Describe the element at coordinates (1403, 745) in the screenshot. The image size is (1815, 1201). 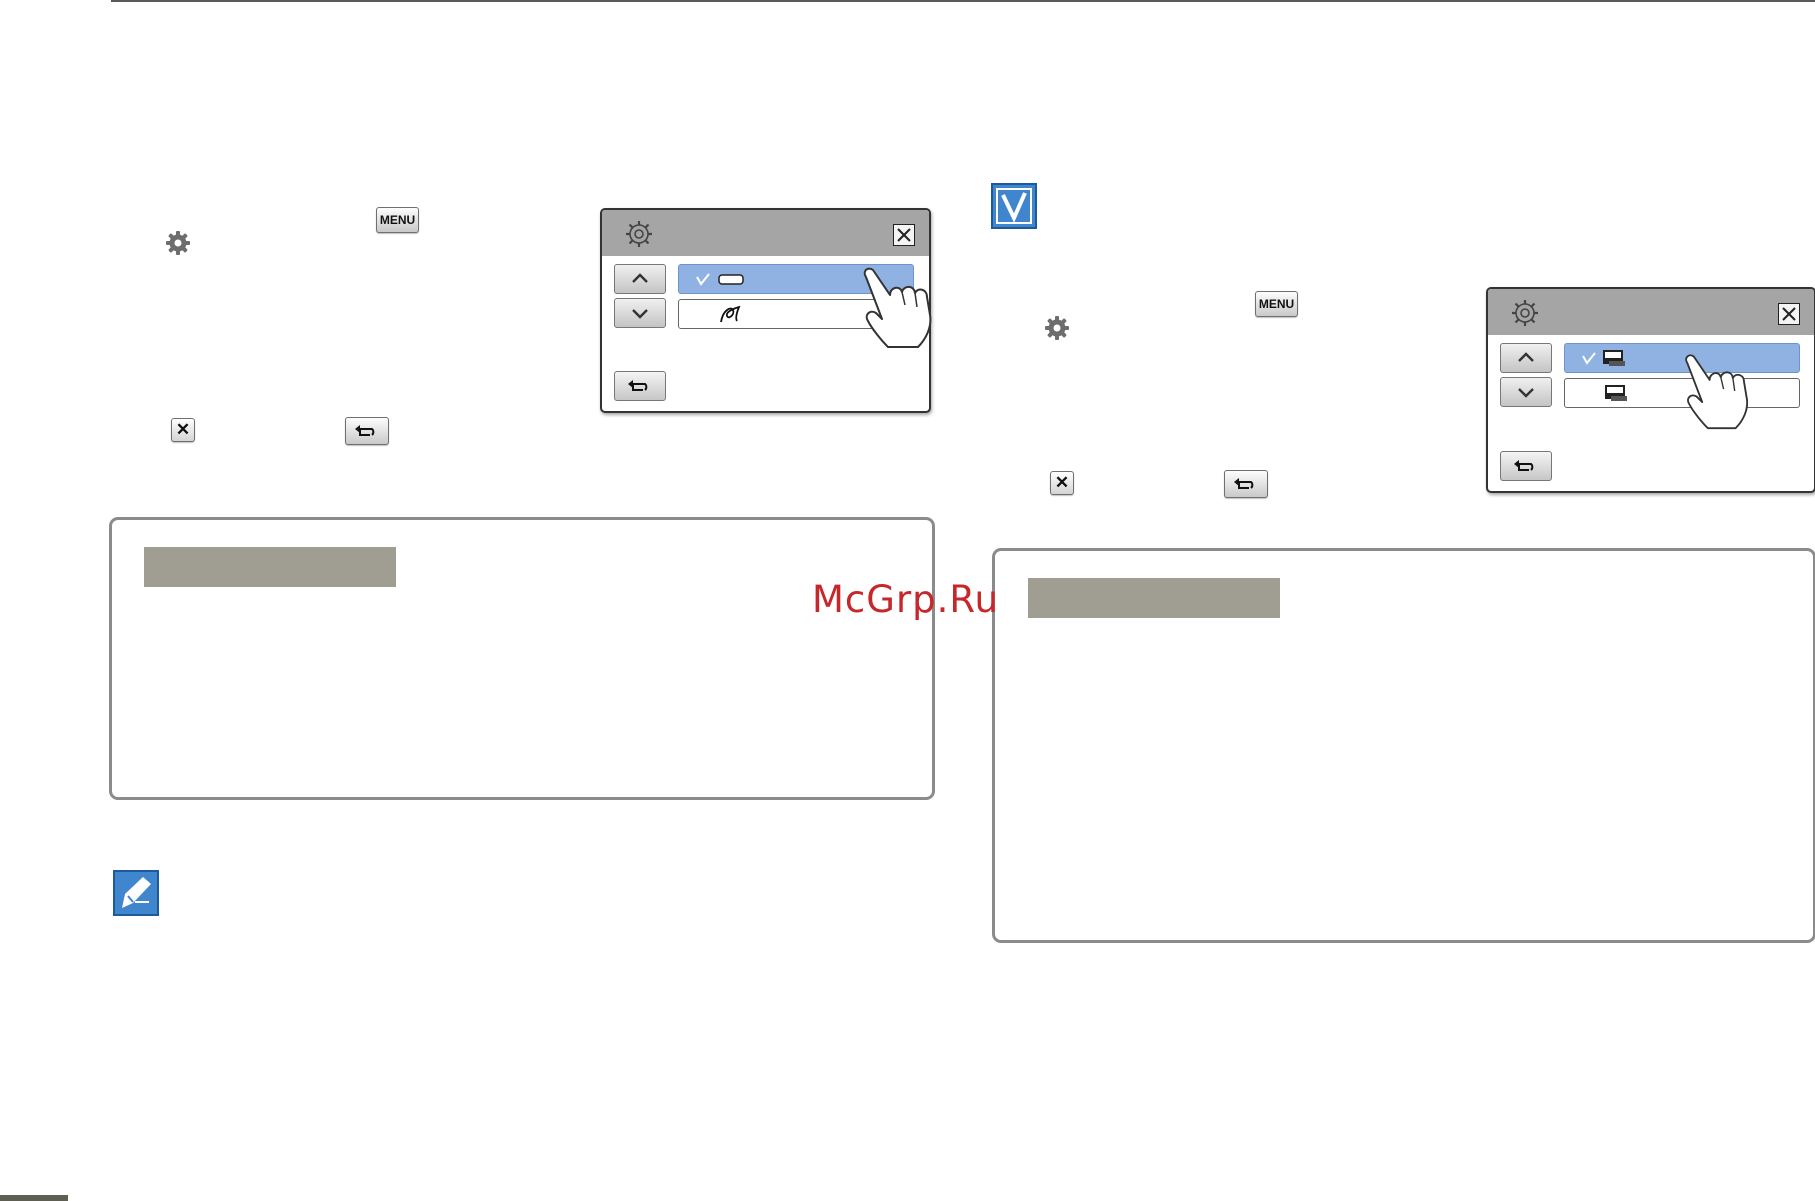
I see `info-box-right` at that location.